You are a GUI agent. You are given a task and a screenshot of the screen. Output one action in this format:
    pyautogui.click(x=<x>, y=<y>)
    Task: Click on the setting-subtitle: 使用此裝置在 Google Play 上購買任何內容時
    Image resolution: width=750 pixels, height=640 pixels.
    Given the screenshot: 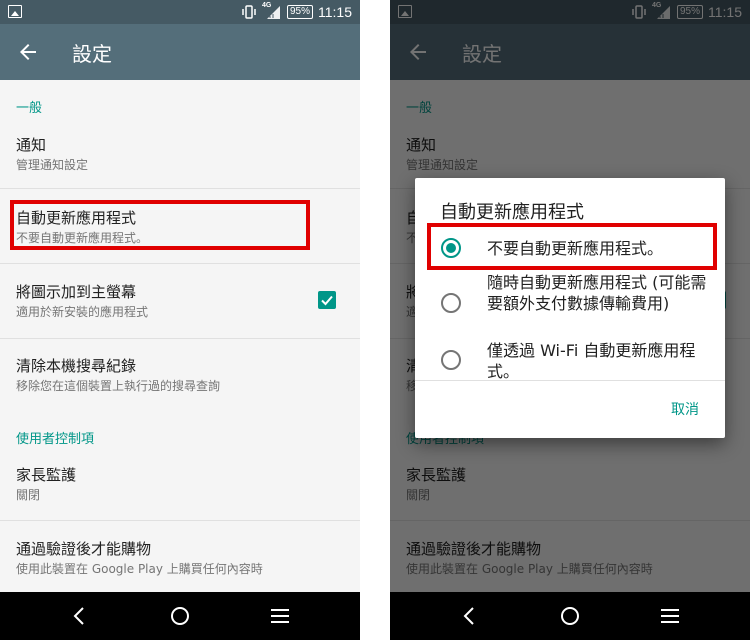 What is the action you would take?
    pyautogui.click(x=139, y=569)
    